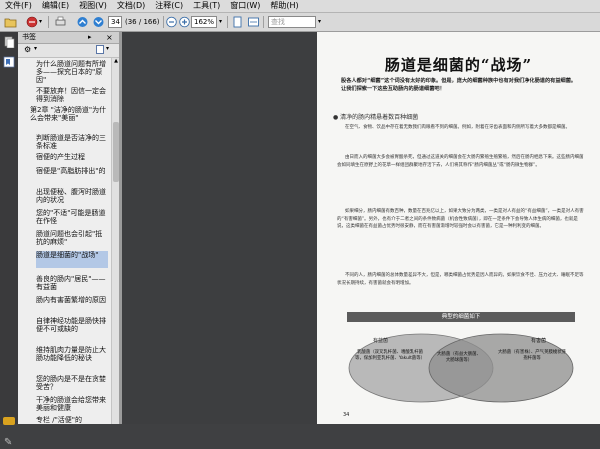 The width and height of the screenshot is (600, 449). Describe the element at coordinates (98, 22) in the screenshot. I see `next-page-icon` at that location.